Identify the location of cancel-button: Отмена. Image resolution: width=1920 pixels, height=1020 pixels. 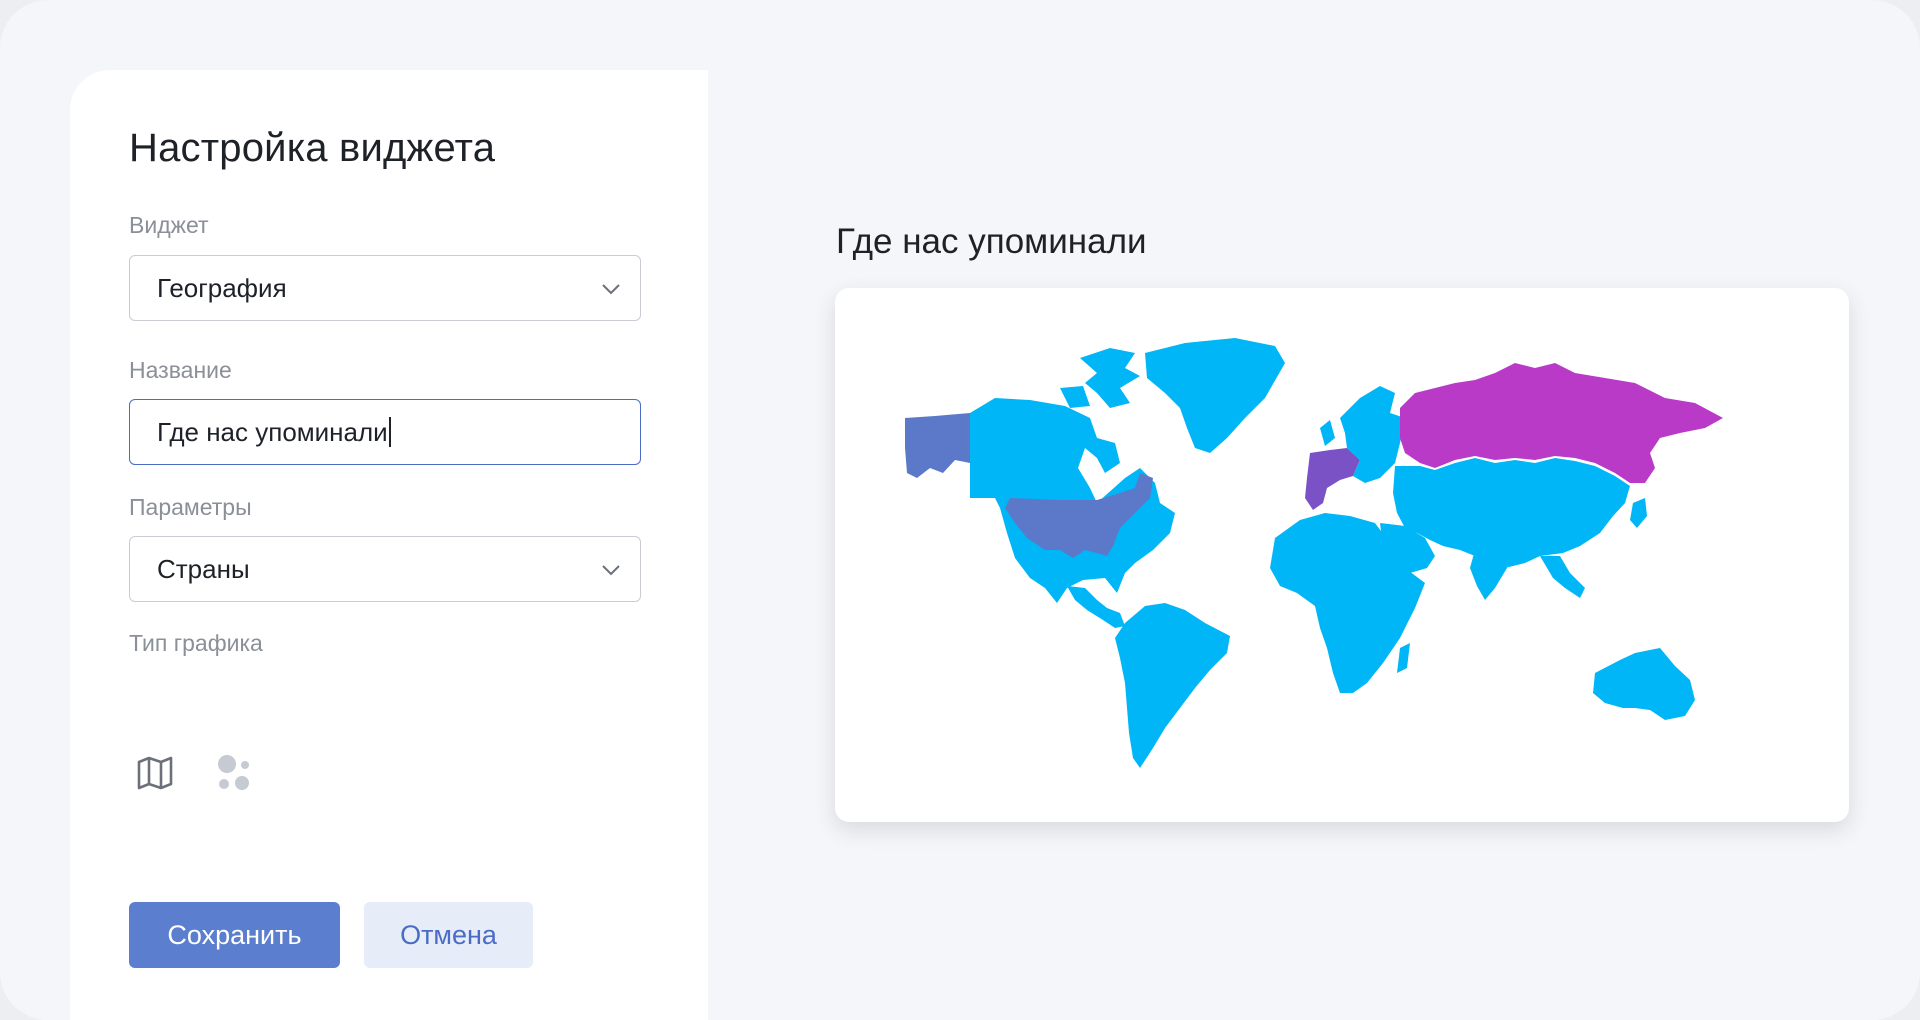
(448, 935).